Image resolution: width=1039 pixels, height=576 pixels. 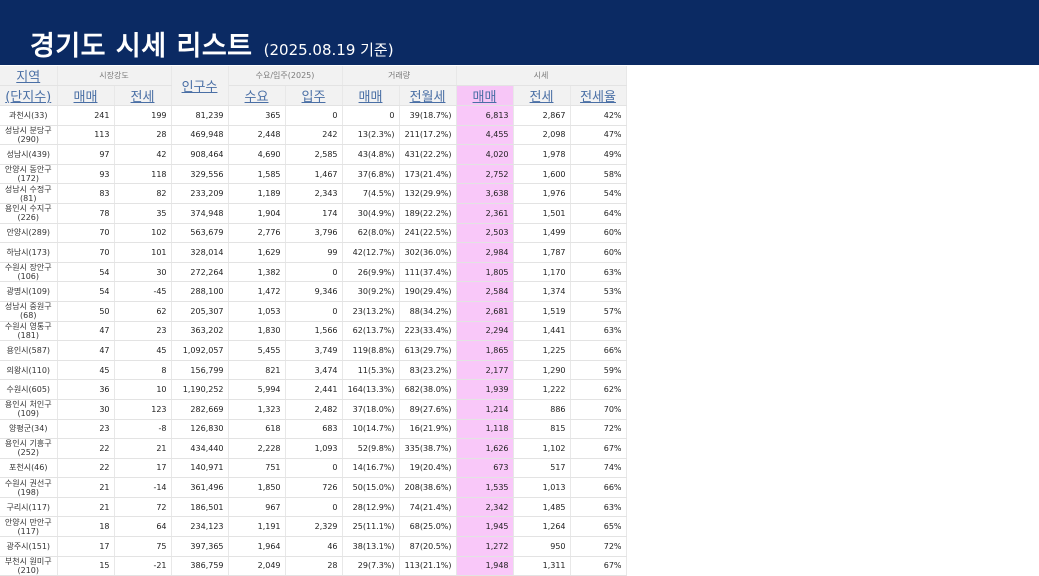 I want to click on header-move-in: 입주, so click(x=314, y=95).